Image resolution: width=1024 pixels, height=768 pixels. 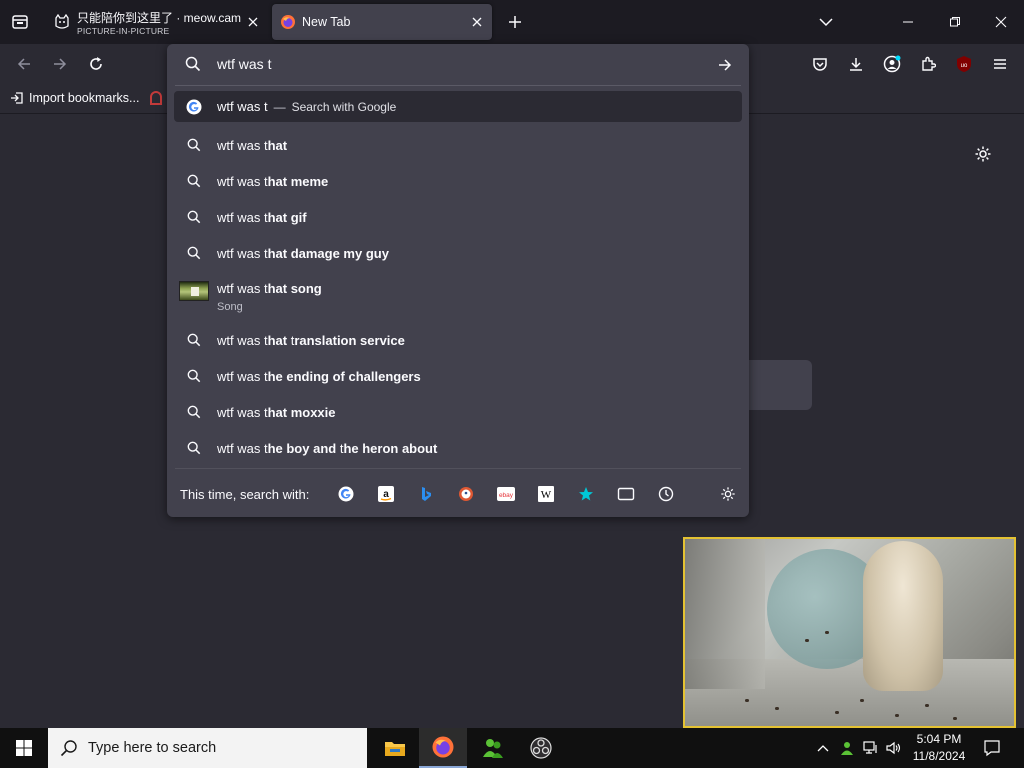 I want to click on app-menu-button, so click(x=1000, y=64).